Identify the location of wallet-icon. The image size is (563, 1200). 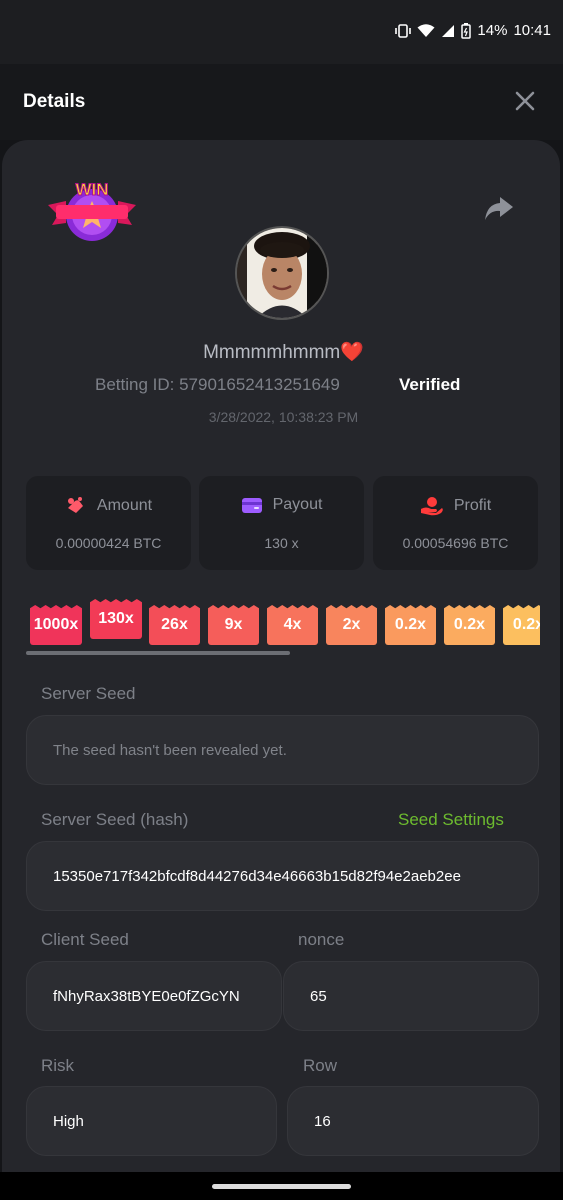
(251, 505).